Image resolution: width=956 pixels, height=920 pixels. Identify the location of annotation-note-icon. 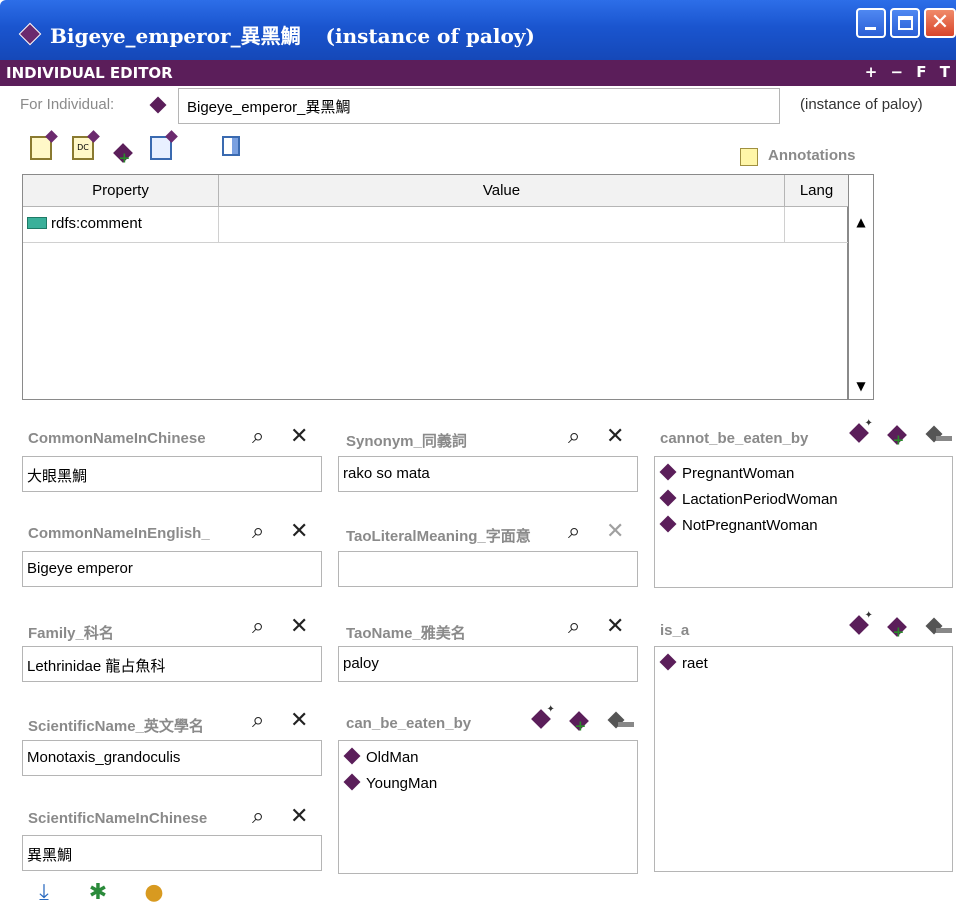
(749, 157).